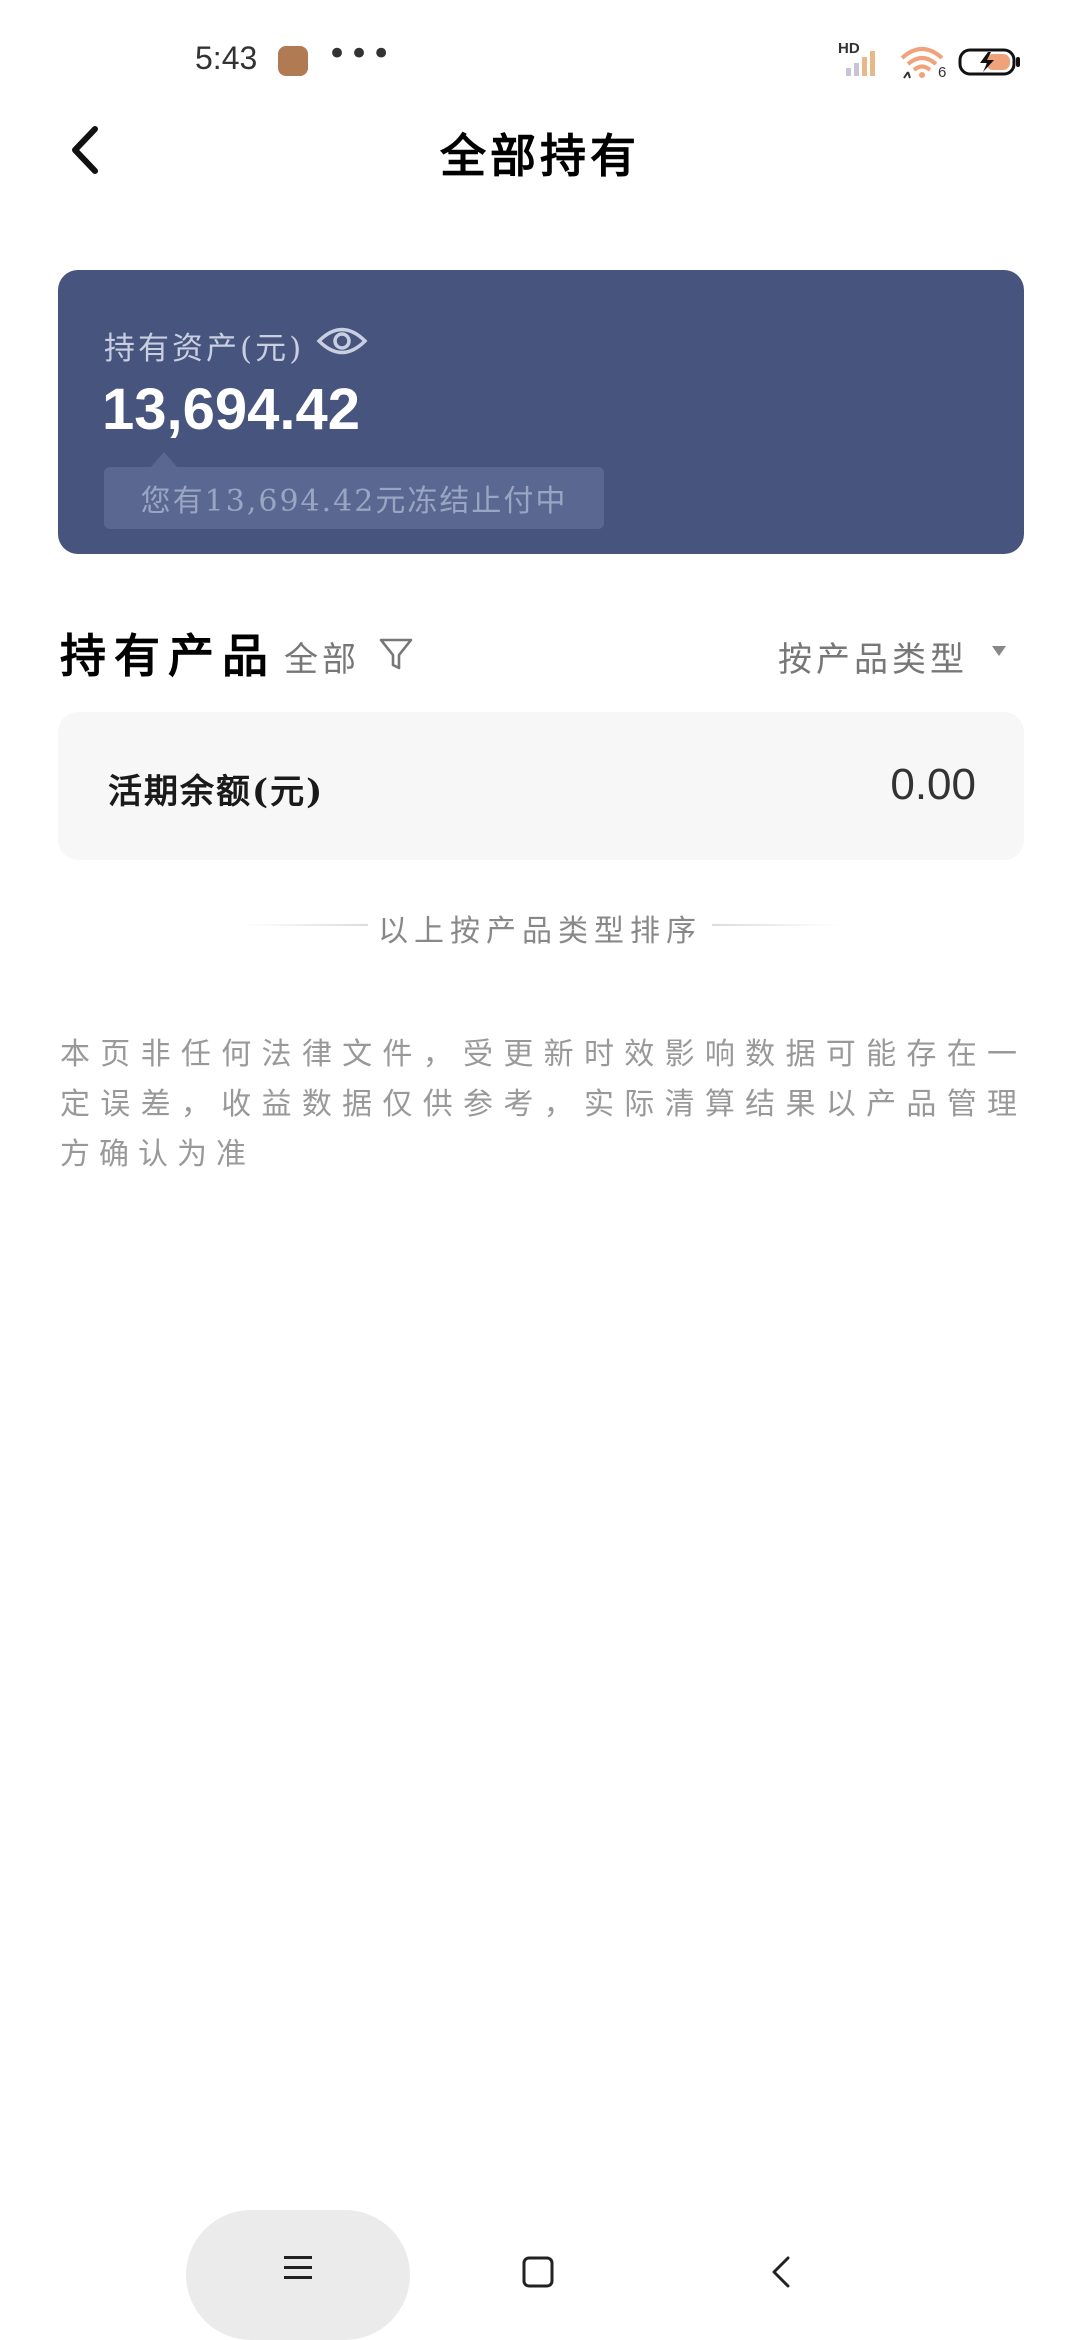  I want to click on nav-menu-button, so click(298, 2275).